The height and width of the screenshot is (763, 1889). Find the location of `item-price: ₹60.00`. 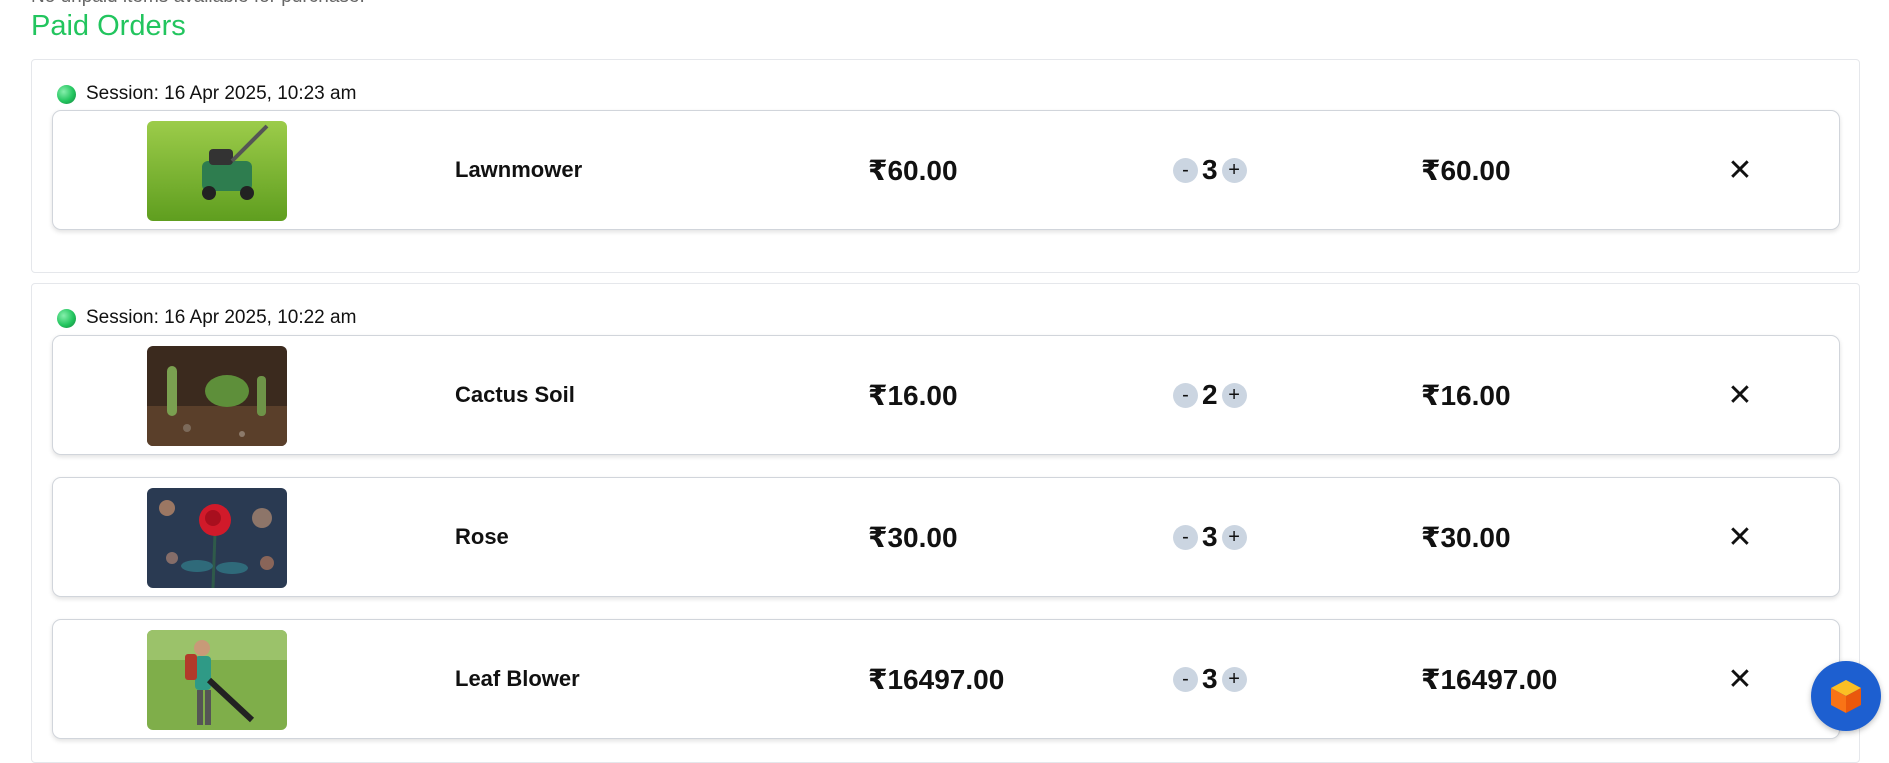

item-price: ₹60.00 is located at coordinates (913, 170).